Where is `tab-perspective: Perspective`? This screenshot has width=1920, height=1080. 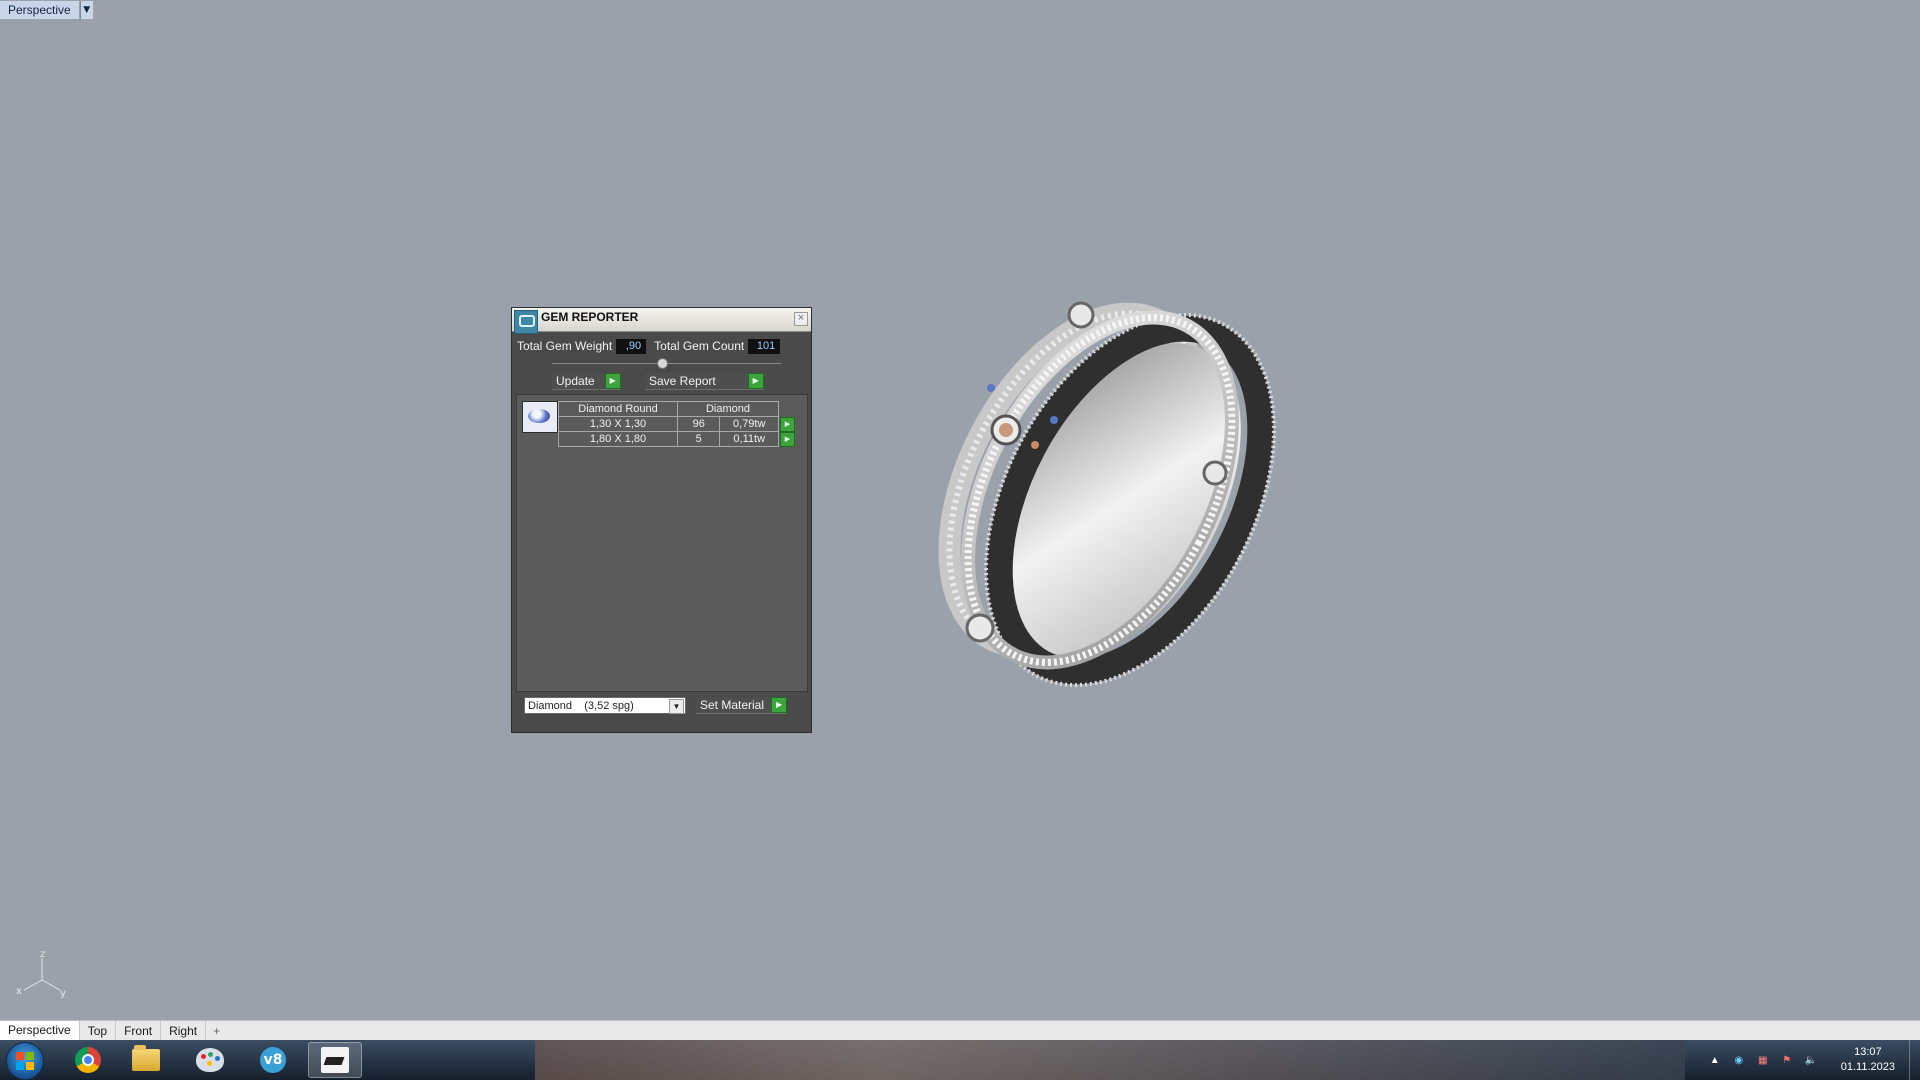
tab-perspective: Perspective is located at coordinates (40, 1031).